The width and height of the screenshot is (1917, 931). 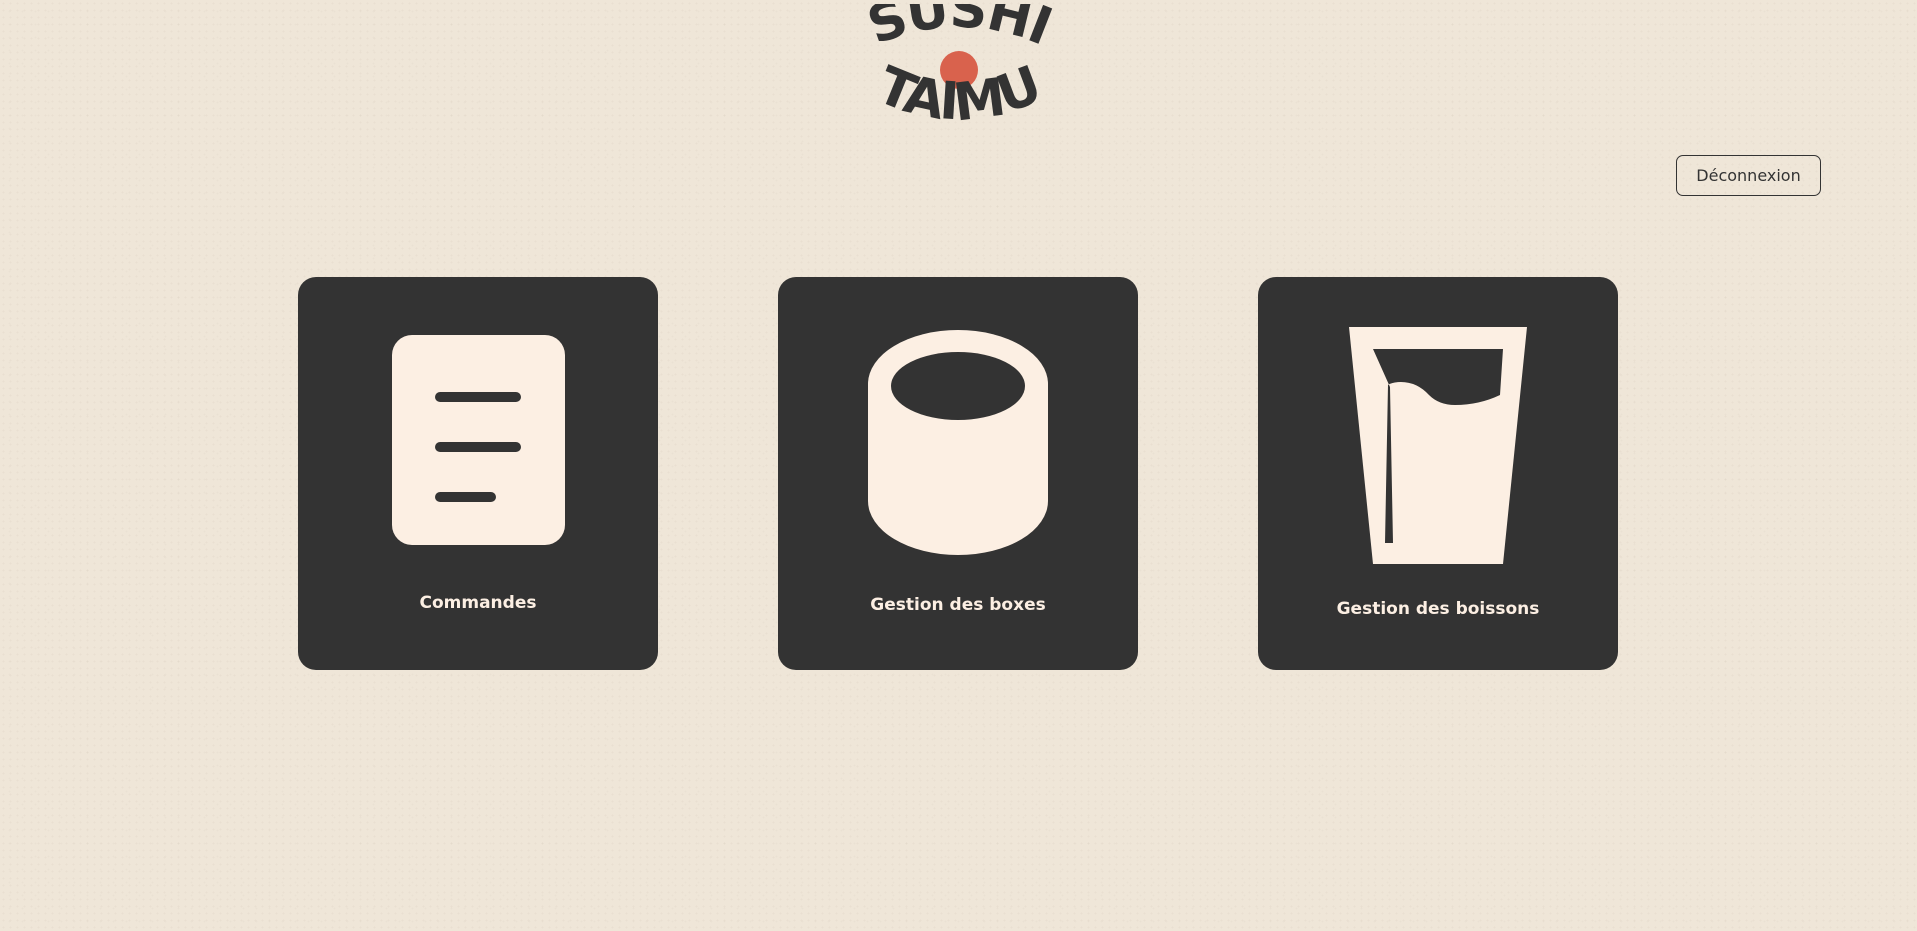 I want to click on drinks-card: Gestion des boissons, so click(x=1438, y=473).